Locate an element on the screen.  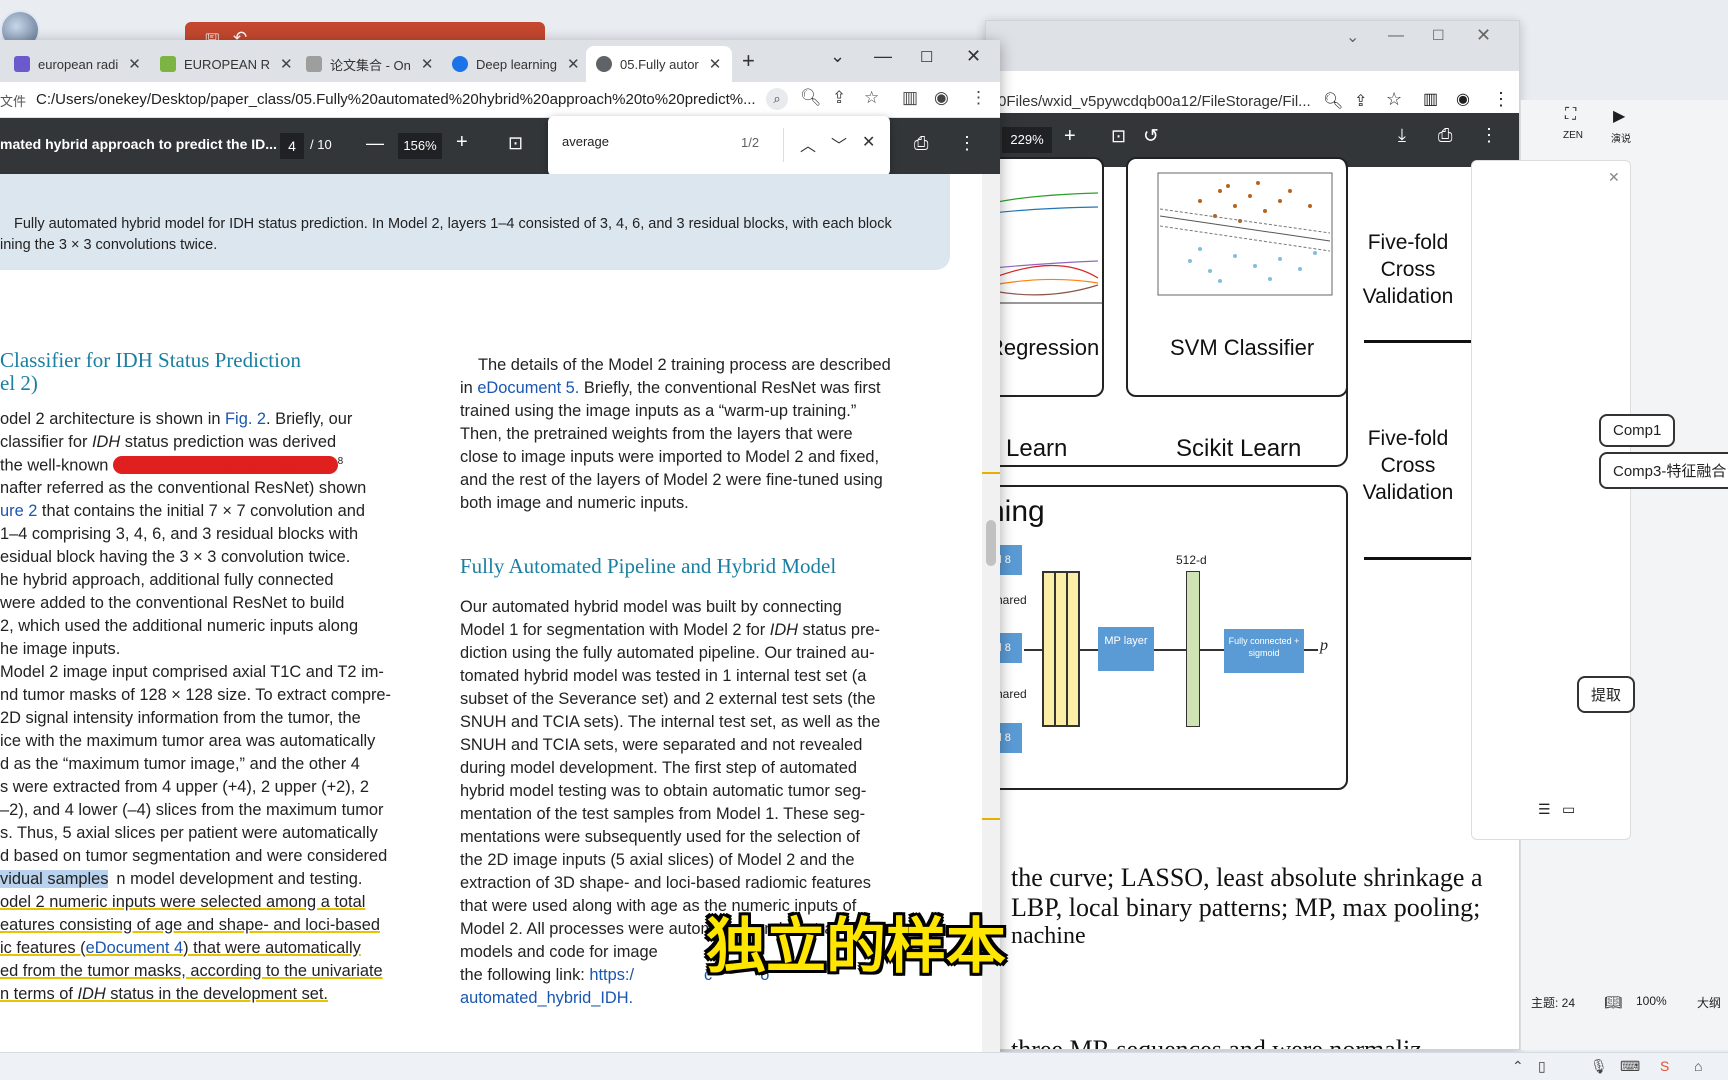
present-icon: ▶ is located at coordinates (1619, 116).